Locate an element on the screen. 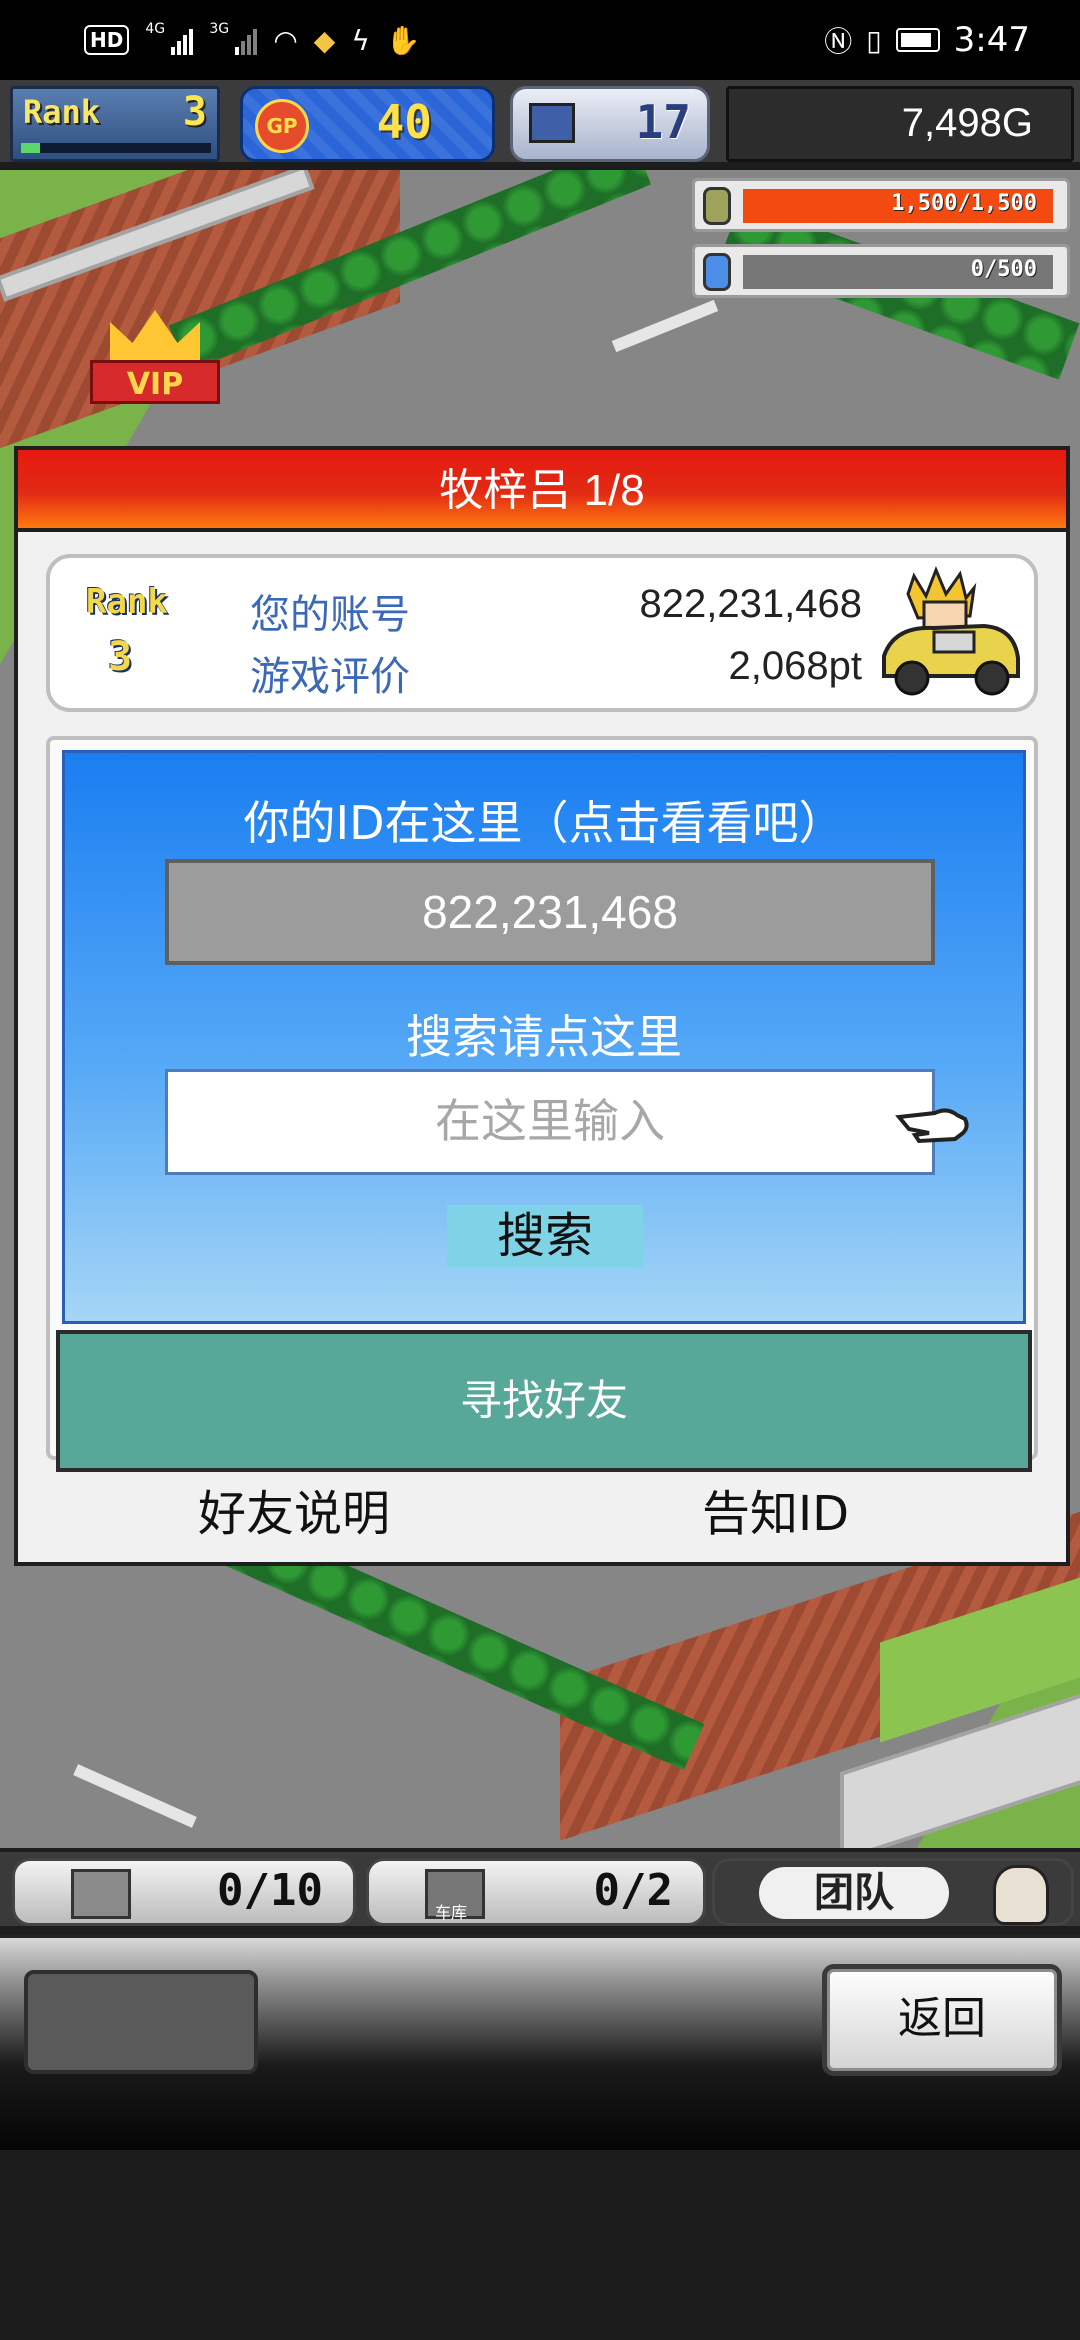 This screenshot has height=2340, width=1080. vip-badge: VIP is located at coordinates (155, 365).